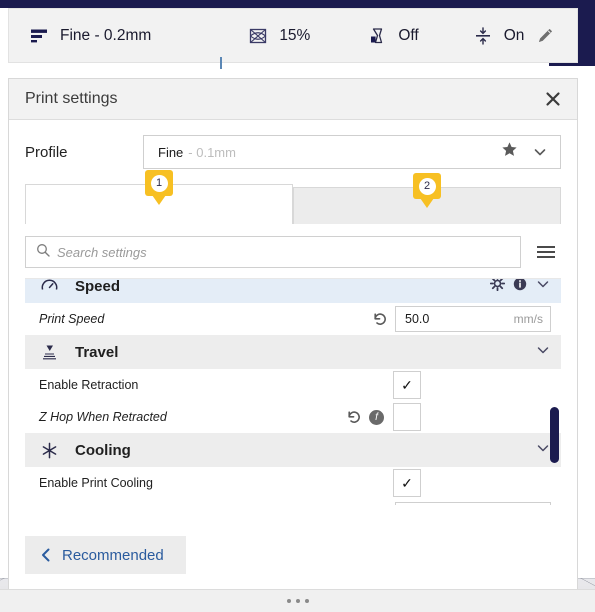 The width and height of the screenshot is (595, 612). I want to click on setting-row-fan-speed: Fan Speed 100.0 %, so click(293, 502).